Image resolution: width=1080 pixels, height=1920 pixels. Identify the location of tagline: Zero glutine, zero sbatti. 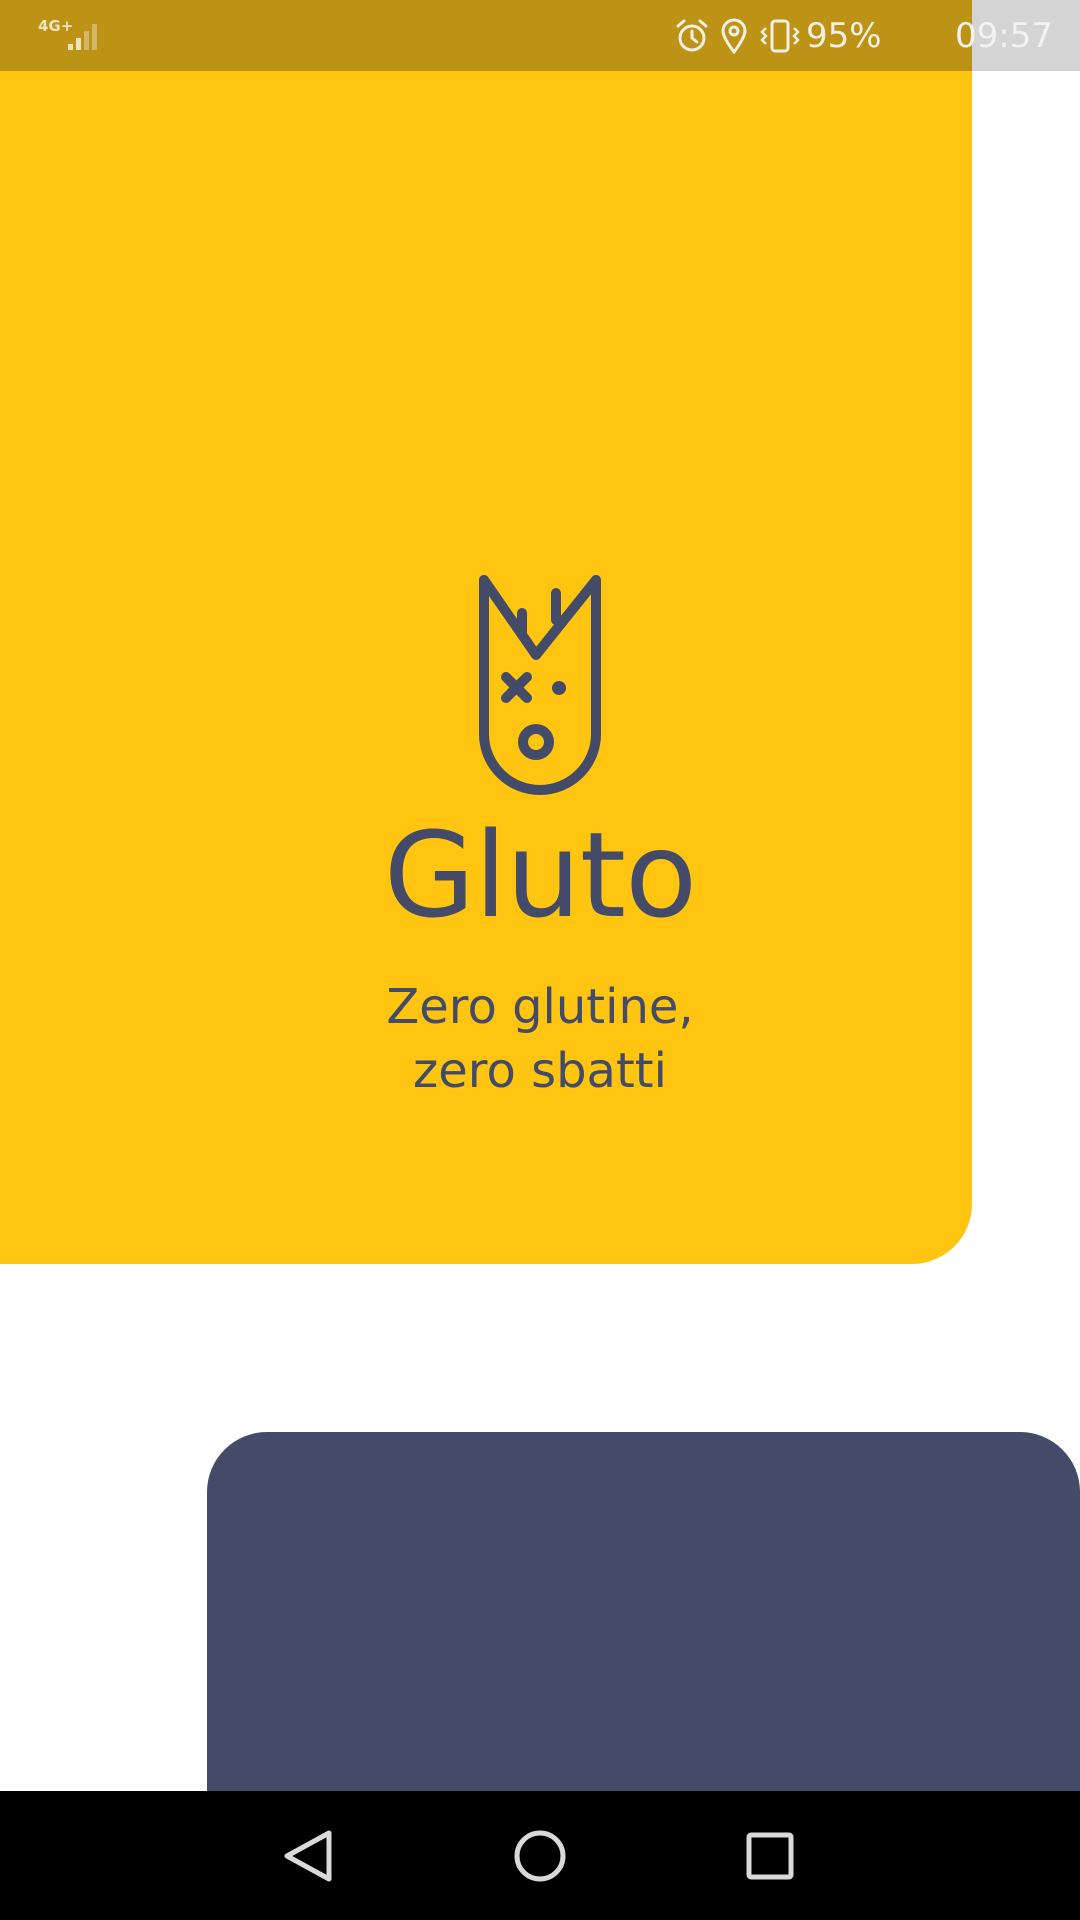
(540, 1039).